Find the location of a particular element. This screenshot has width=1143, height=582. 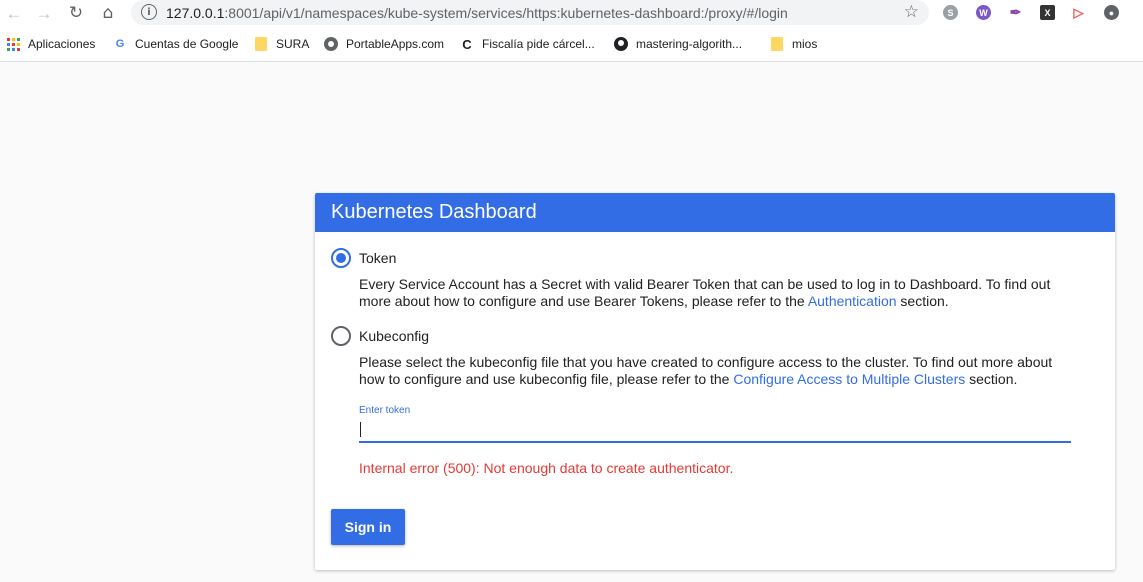

token-field-label: Enter token is located at coordinates (385, 410).